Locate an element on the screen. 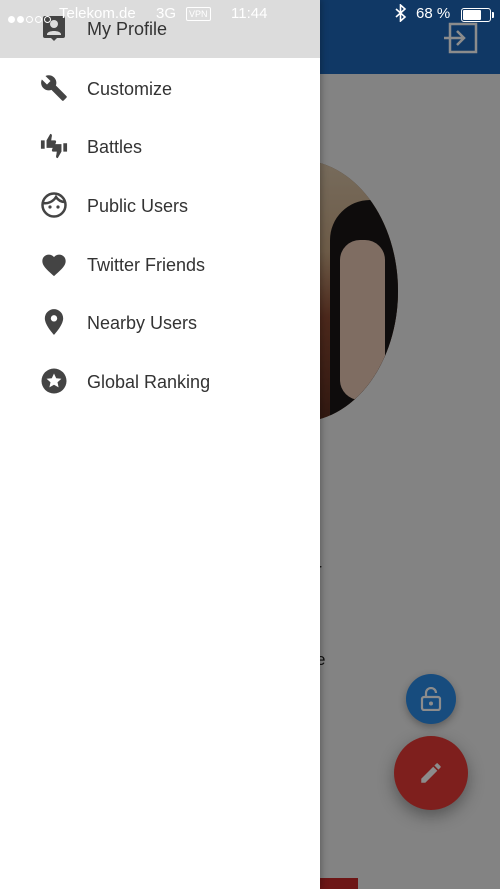 The height and width of the screenshot is (889, 500). clock: 11:44 is located at coordinates (249, 13).